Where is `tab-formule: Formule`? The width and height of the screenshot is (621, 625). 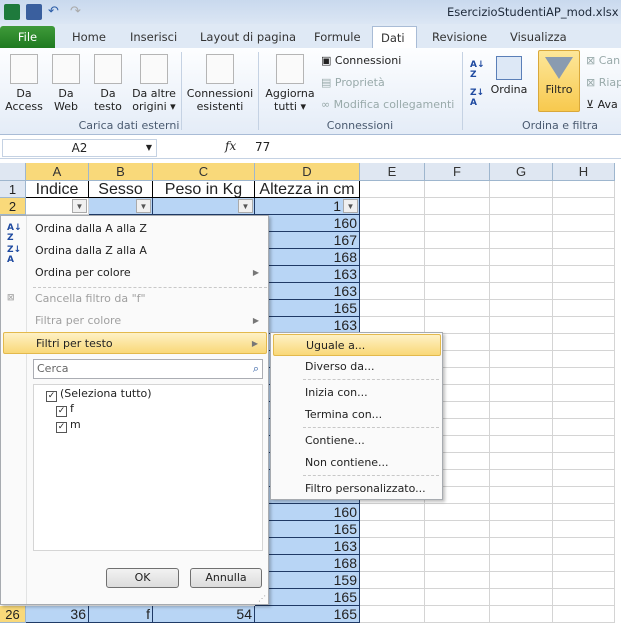
tab-formule: Formule is located at coordinates (337, 37).